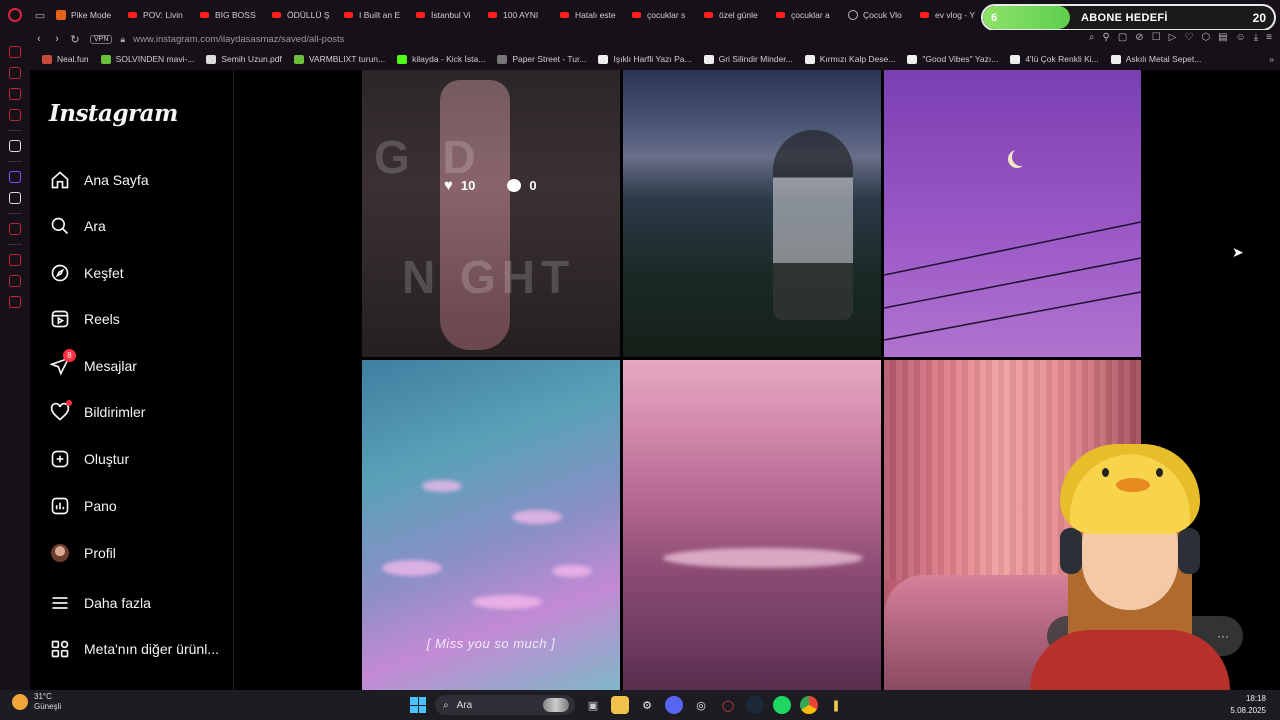 The height and width of the screenshot is (720, 1280). I want to click on player-sidebar-icon, so click(15, 229).